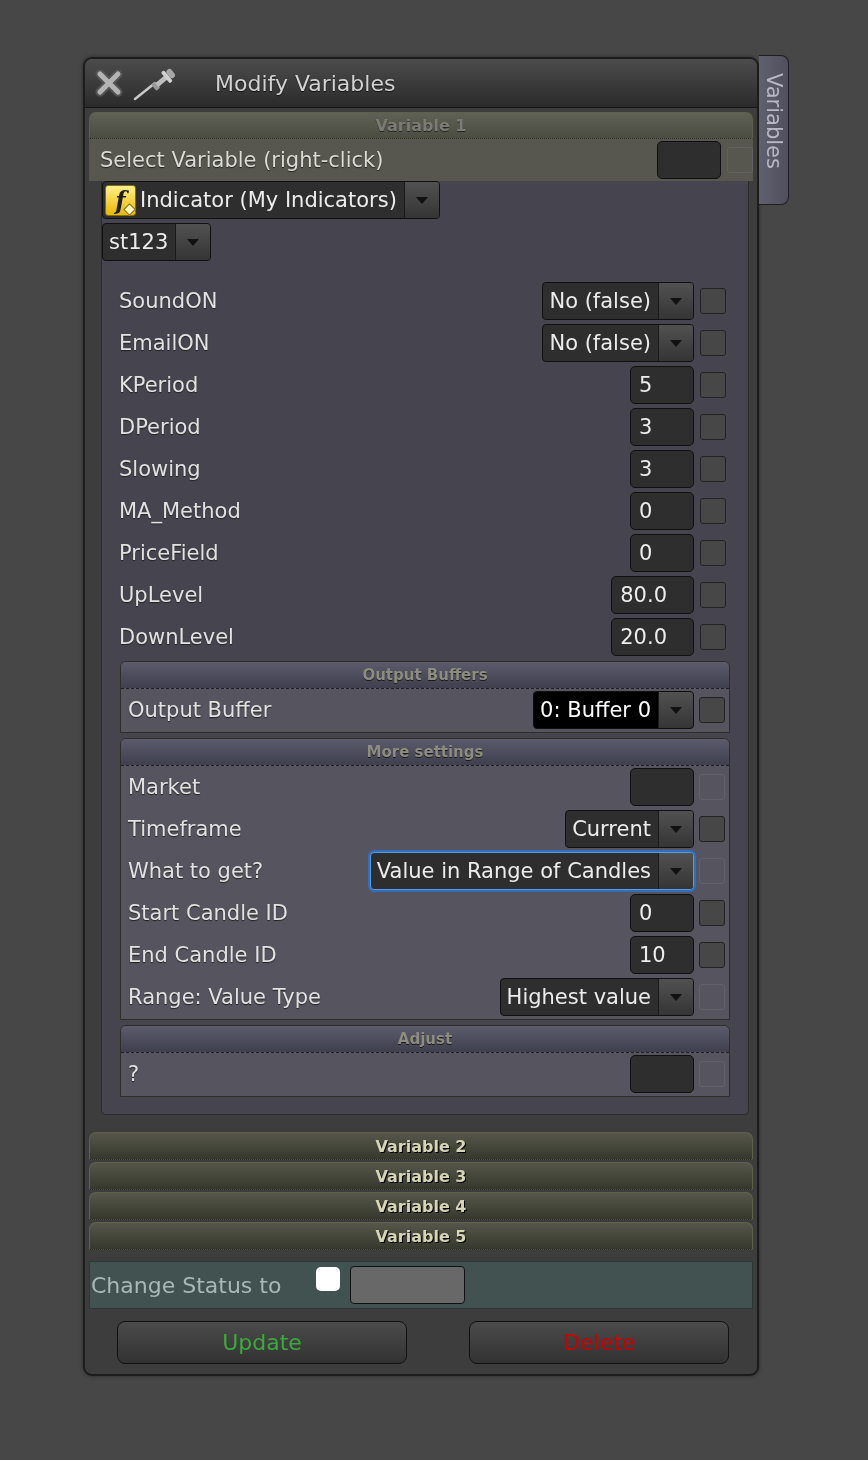  Describe the element at coordinates (774, 130) in the screenshot. I see `side-tab: Variables` at that location.